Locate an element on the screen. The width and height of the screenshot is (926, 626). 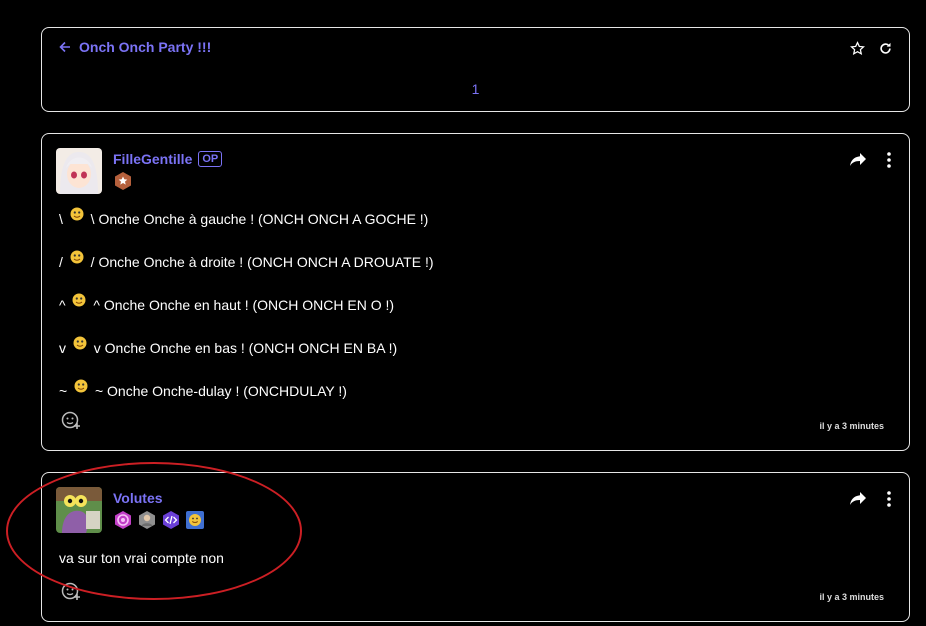
swirl-badge-icon is located at coordinates (123, 520).